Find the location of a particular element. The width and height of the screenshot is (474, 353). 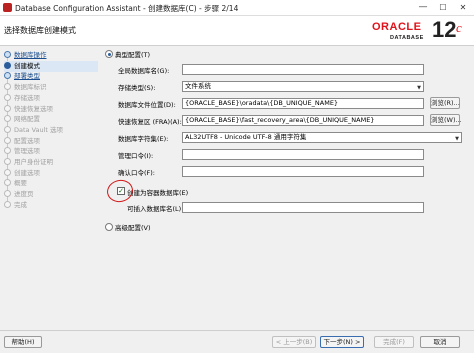

version-suffix: c is located at coordinates (459, 27).